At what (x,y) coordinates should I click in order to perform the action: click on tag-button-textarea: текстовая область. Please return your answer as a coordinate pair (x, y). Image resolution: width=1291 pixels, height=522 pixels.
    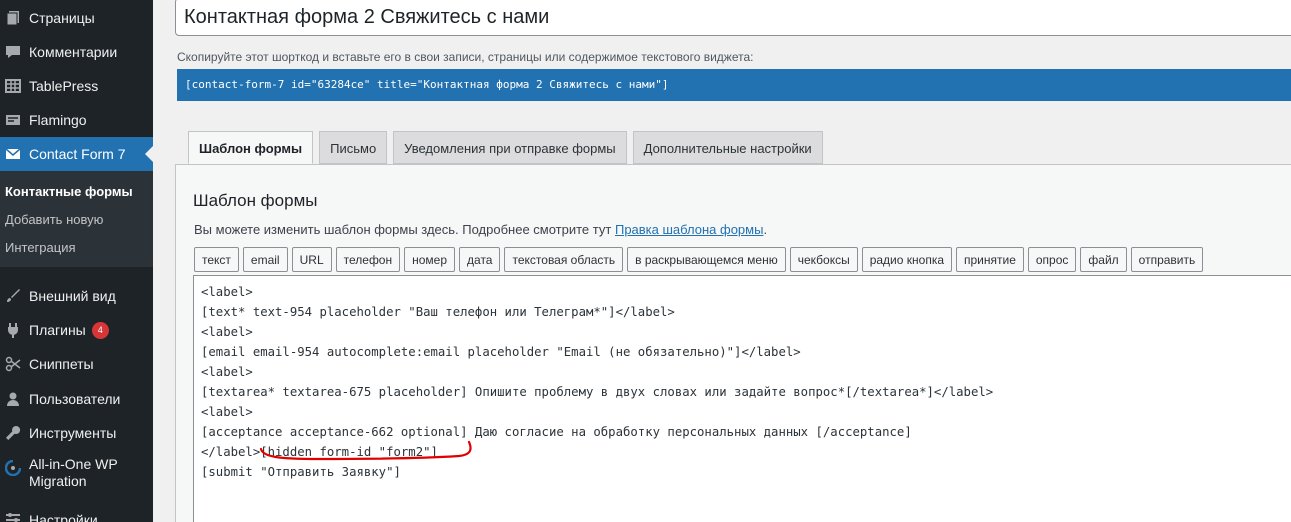
    Looking at the image, I should click on (564, 259).